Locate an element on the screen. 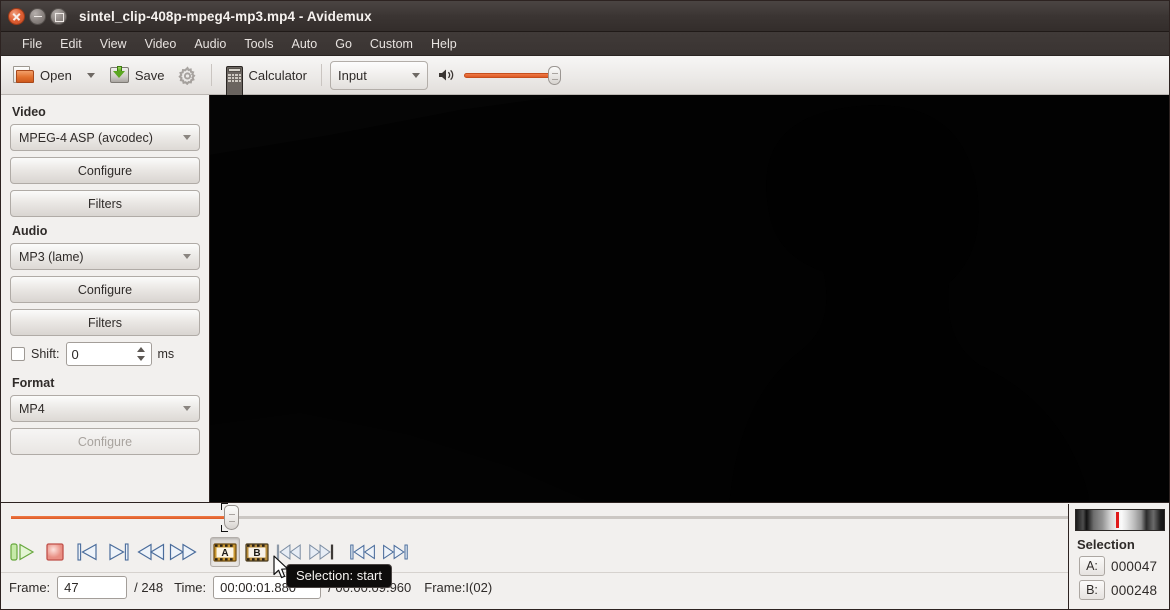 This screenshot has height=610, width=1170. navigation-slider is located at coordinates (585, 517).